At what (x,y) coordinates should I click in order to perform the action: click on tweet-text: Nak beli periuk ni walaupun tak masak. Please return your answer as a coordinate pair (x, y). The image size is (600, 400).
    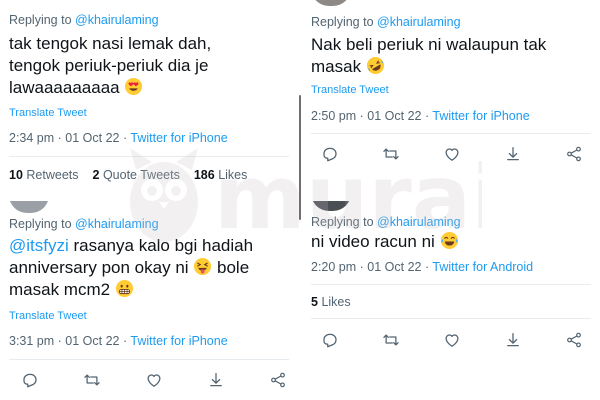
    Looking at the image, I should click on (428, 56).